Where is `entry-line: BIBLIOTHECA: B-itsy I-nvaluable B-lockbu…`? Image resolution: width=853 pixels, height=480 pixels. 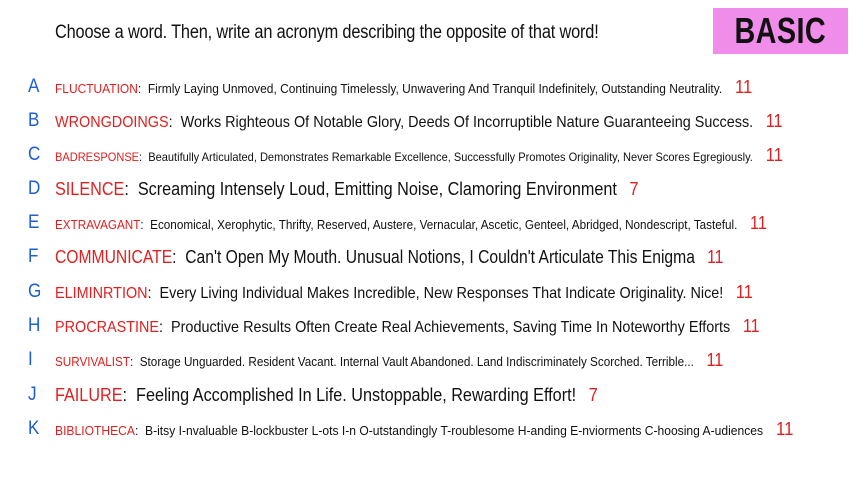
entry-line: BIBLIOTHECA: B-itsy I-nvaluable B-lockbu… is located at coordinates (424, 429).